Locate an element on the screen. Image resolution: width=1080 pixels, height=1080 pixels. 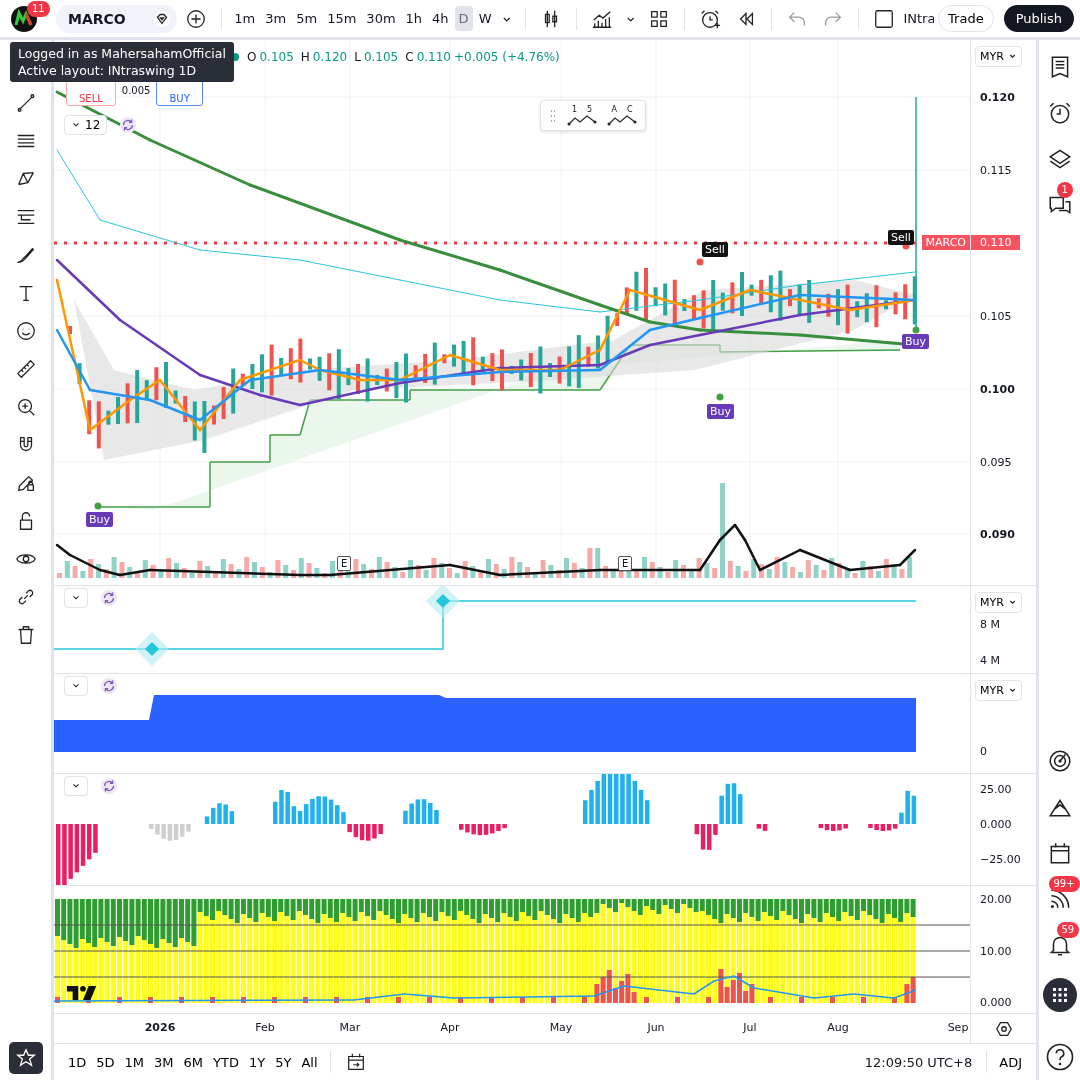
legend-change: +0.005 (+4.76%) is located at coordinates (507, 57).